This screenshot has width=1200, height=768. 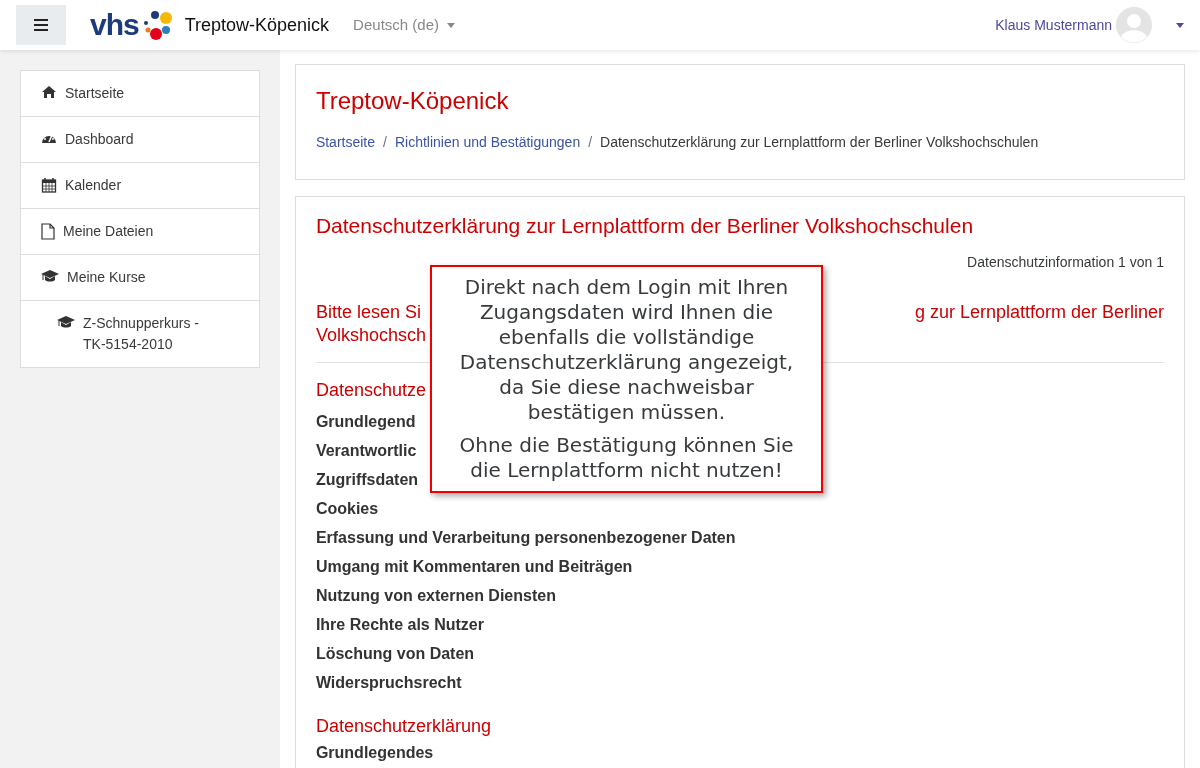 What do you see at coordinates (1180, 25) in the screenshot?
I see `caret-icon` at bounding box center [1180, 25].